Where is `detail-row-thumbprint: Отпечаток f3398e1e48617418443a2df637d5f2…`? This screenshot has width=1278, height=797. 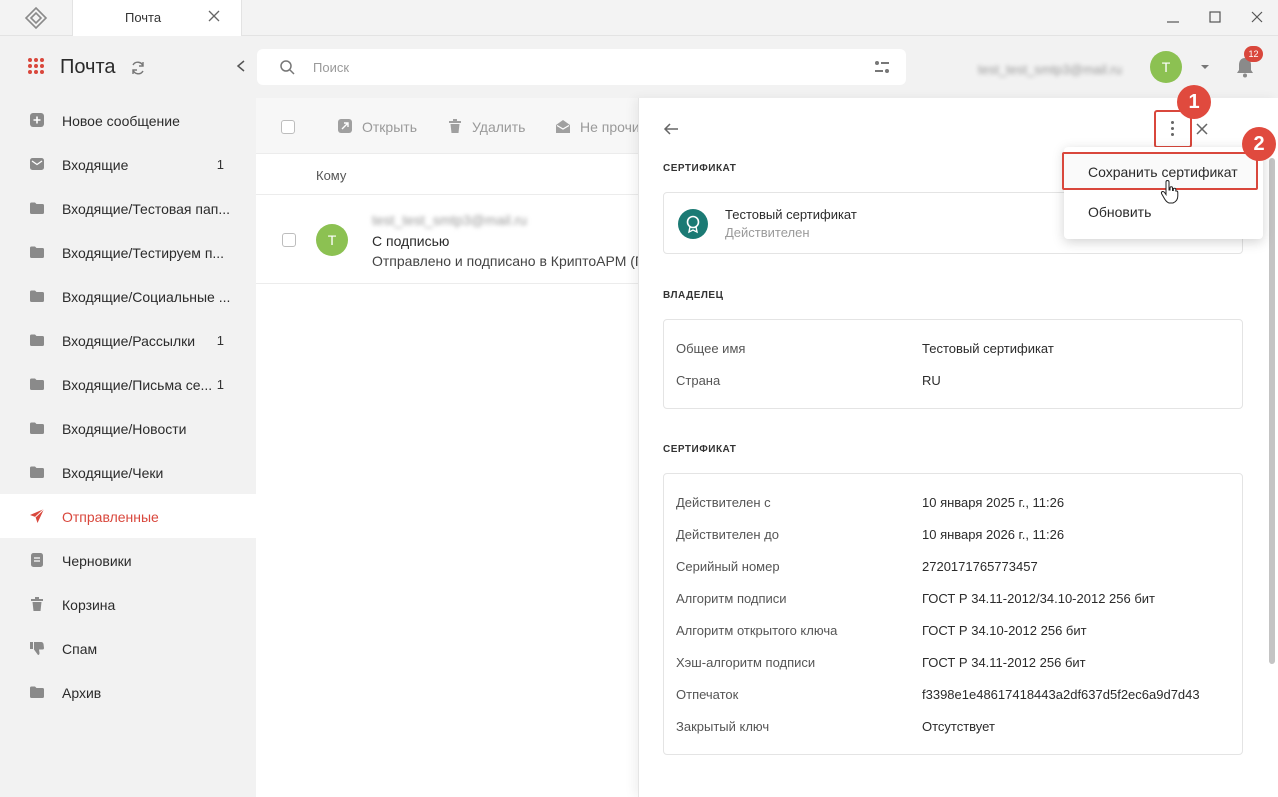
detail-row-thumbprint: Отпечаток f3398e1e48617418443a2df637d5f2… is located at coordinates (938, 694).